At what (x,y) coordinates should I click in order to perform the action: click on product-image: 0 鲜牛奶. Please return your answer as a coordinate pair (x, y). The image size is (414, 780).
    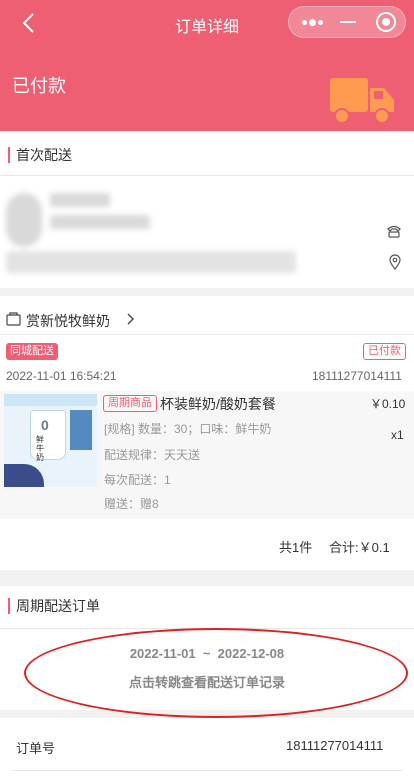
    Looking at the image, I should click on (50, 440).